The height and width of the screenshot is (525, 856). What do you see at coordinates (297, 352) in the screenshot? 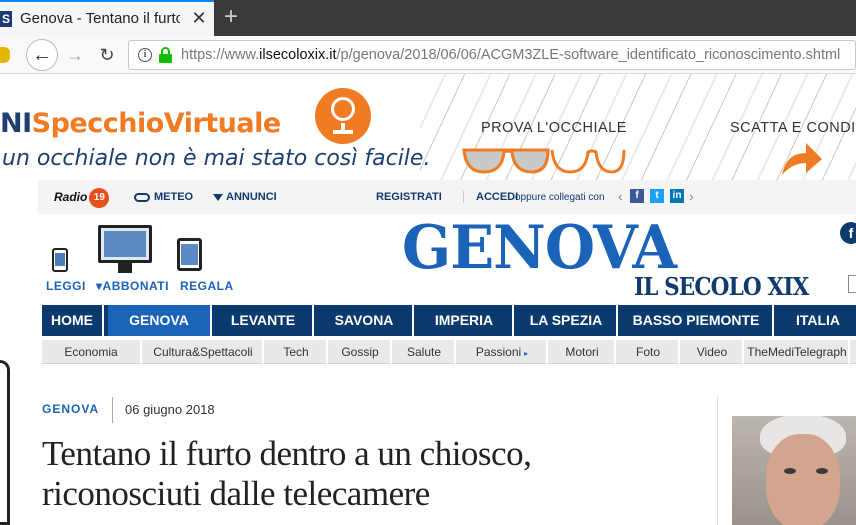
I see `subnav-item-tech: Tech` at bounding box center [297, 352].